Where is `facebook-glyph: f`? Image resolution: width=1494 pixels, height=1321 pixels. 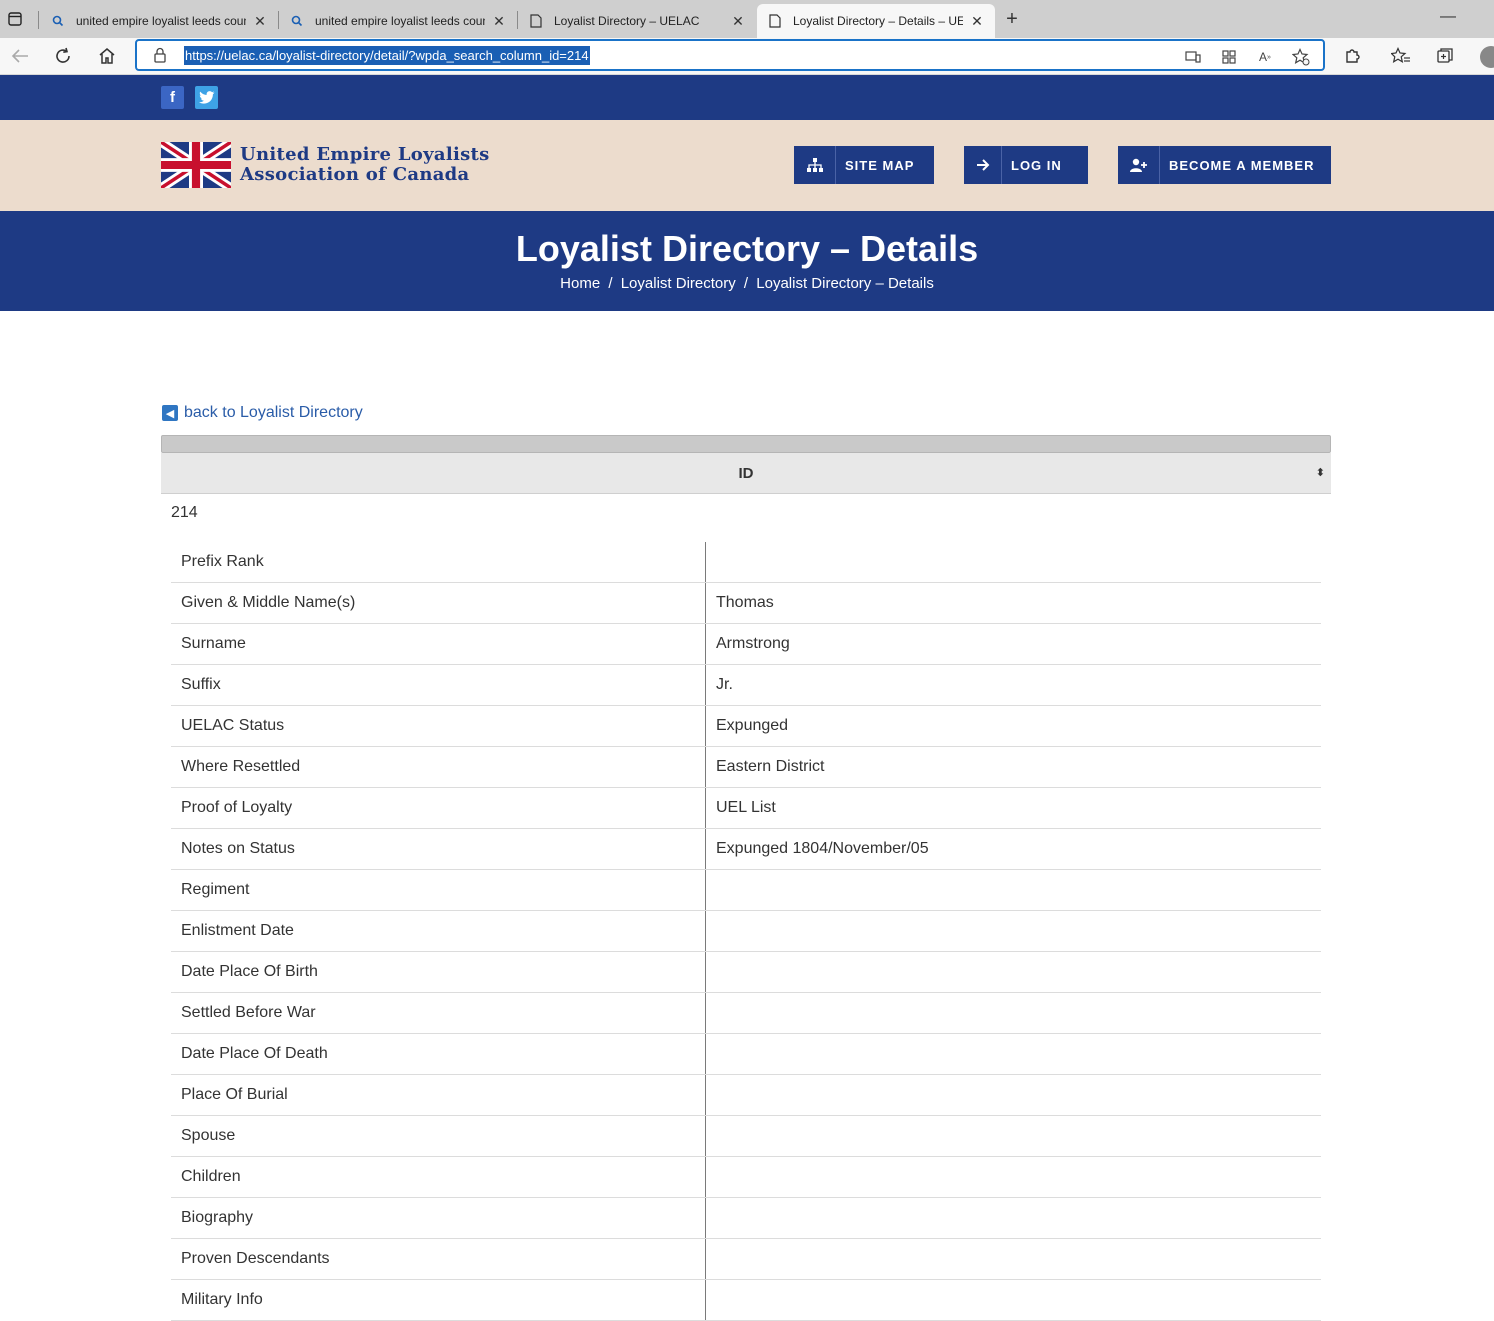 facebook-glyph: f is located at coordinates (172, 97).